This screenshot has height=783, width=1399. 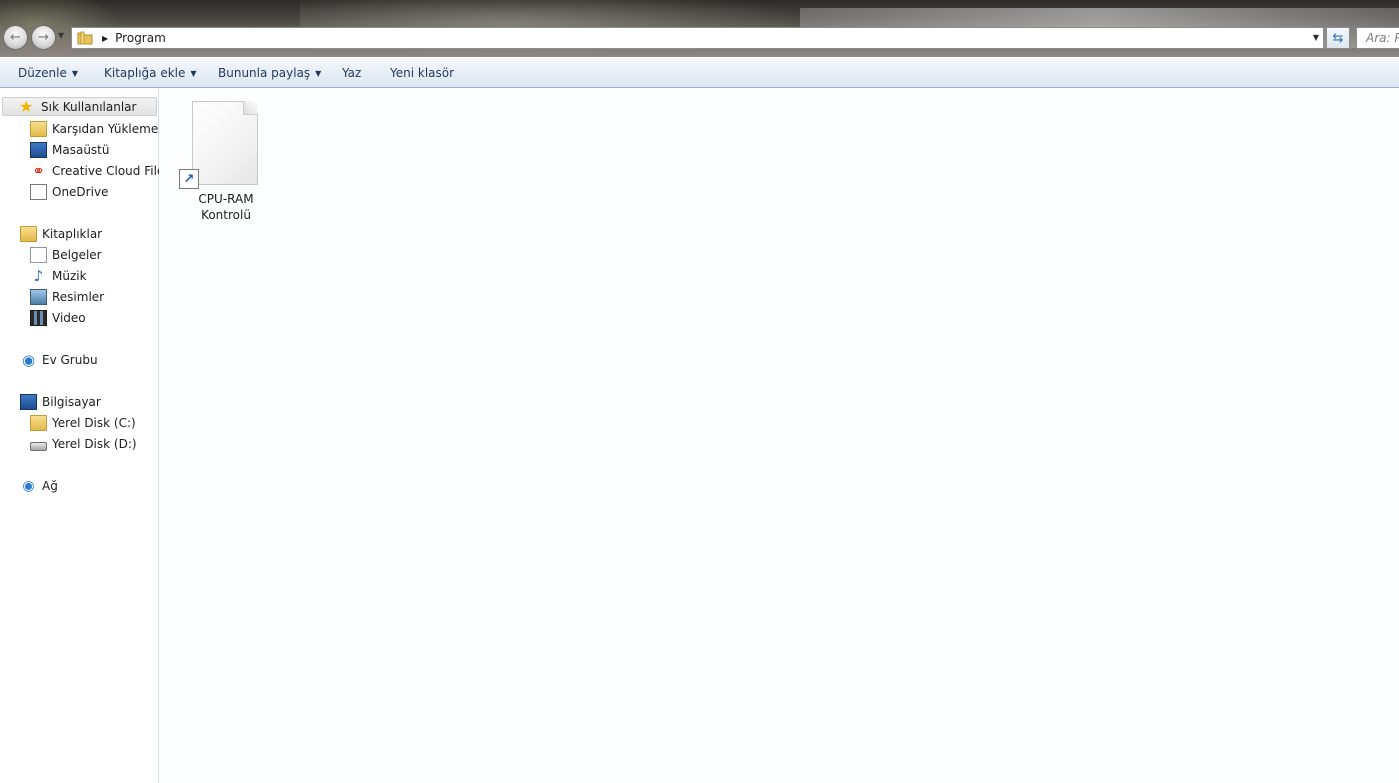 What do you see at coordinates (38, 296) in the screenshot?
I see `pictures-icon` at bounding box center [38, 296].